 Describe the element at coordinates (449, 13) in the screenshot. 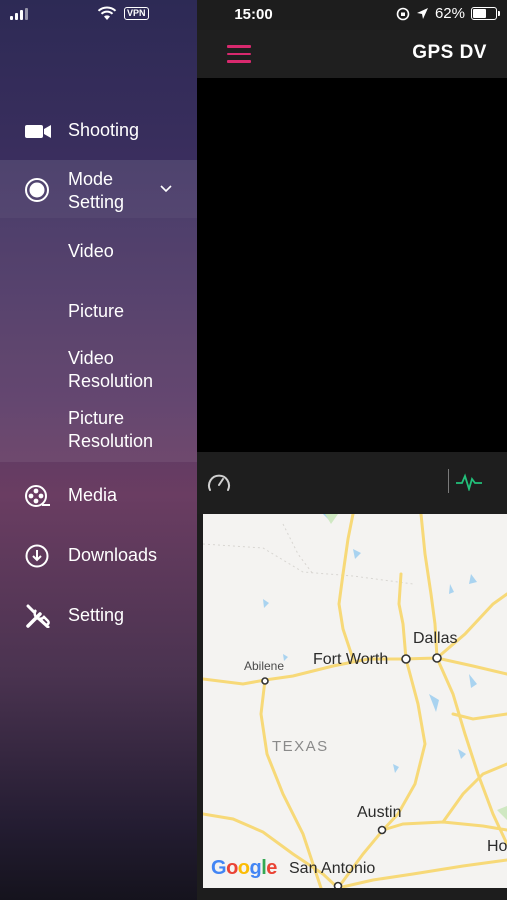

I see `battery-percent: 62%` at that location.